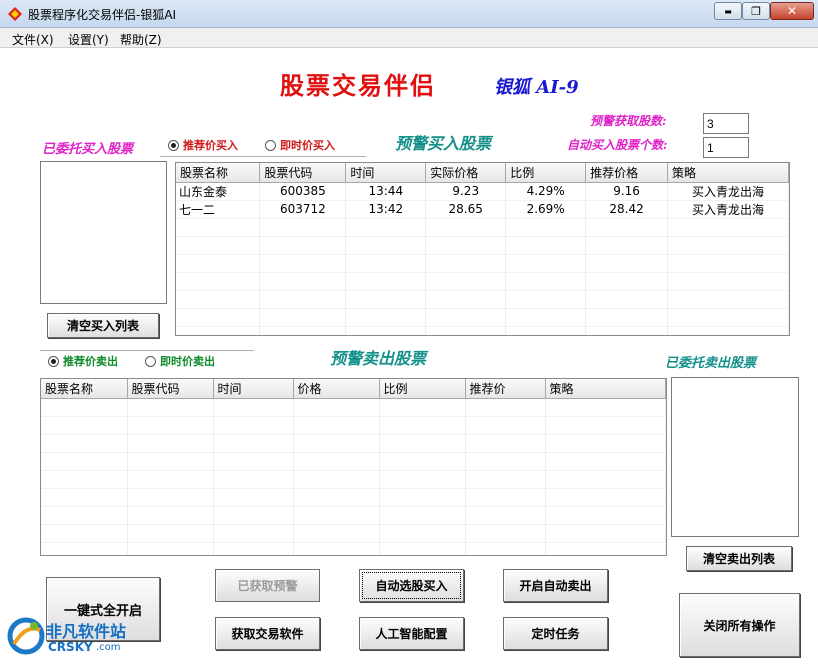 This screenshot has width=818, height=664. What do you see at coordinates (86, 631) in the screenshot?
I see `watermark-brand: 非凡软件站` at bounding box center [86, 631].